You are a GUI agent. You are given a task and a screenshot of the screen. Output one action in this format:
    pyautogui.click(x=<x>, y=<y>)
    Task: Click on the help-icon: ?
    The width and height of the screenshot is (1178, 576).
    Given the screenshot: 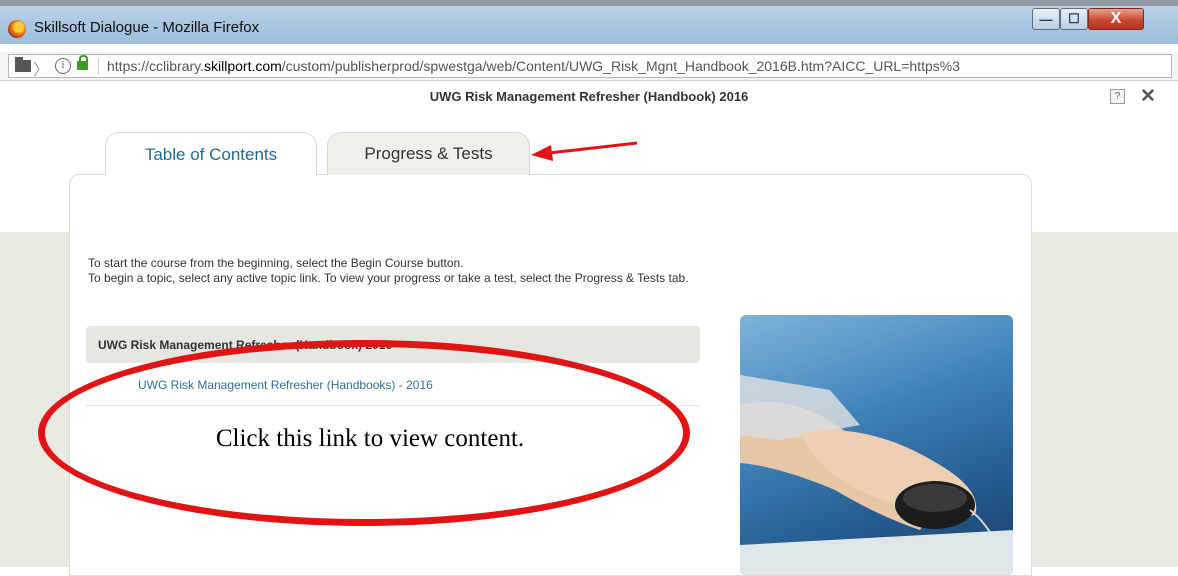 What is the action you would take?
    pyautogui.click(x=1117, y=96)
    